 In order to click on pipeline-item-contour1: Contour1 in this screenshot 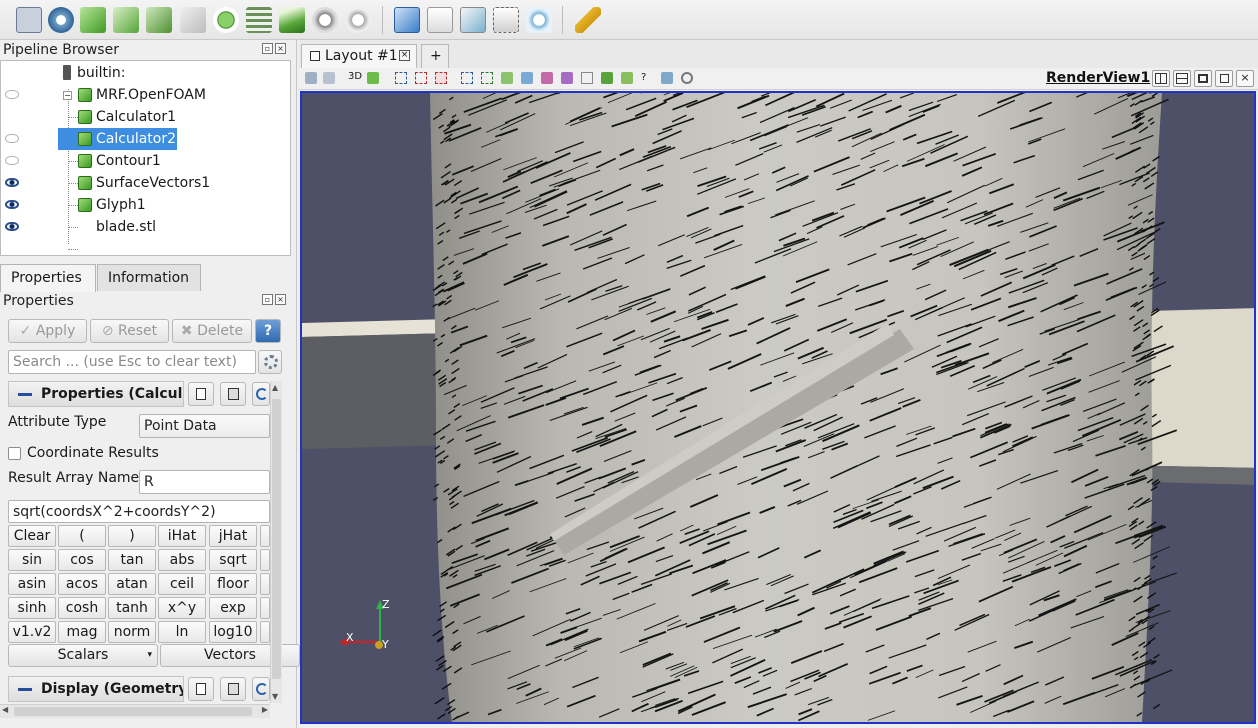, I will do `click(145, 161)`.